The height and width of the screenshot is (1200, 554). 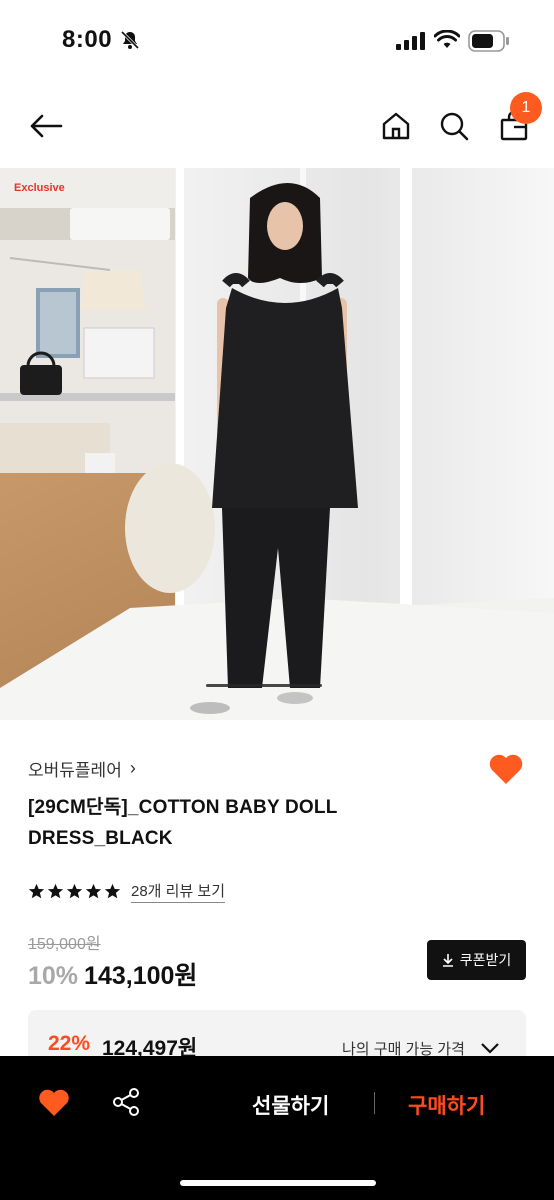 I want to click on brand-link: 오버듀플레어 ›, so click(x=82, y=768).